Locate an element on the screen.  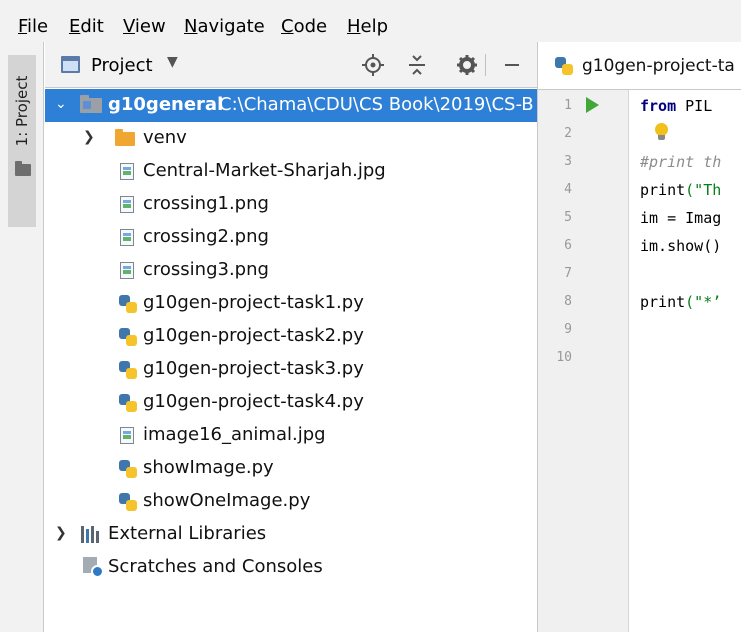
project-view-icon is located at coordinates (70, 64).